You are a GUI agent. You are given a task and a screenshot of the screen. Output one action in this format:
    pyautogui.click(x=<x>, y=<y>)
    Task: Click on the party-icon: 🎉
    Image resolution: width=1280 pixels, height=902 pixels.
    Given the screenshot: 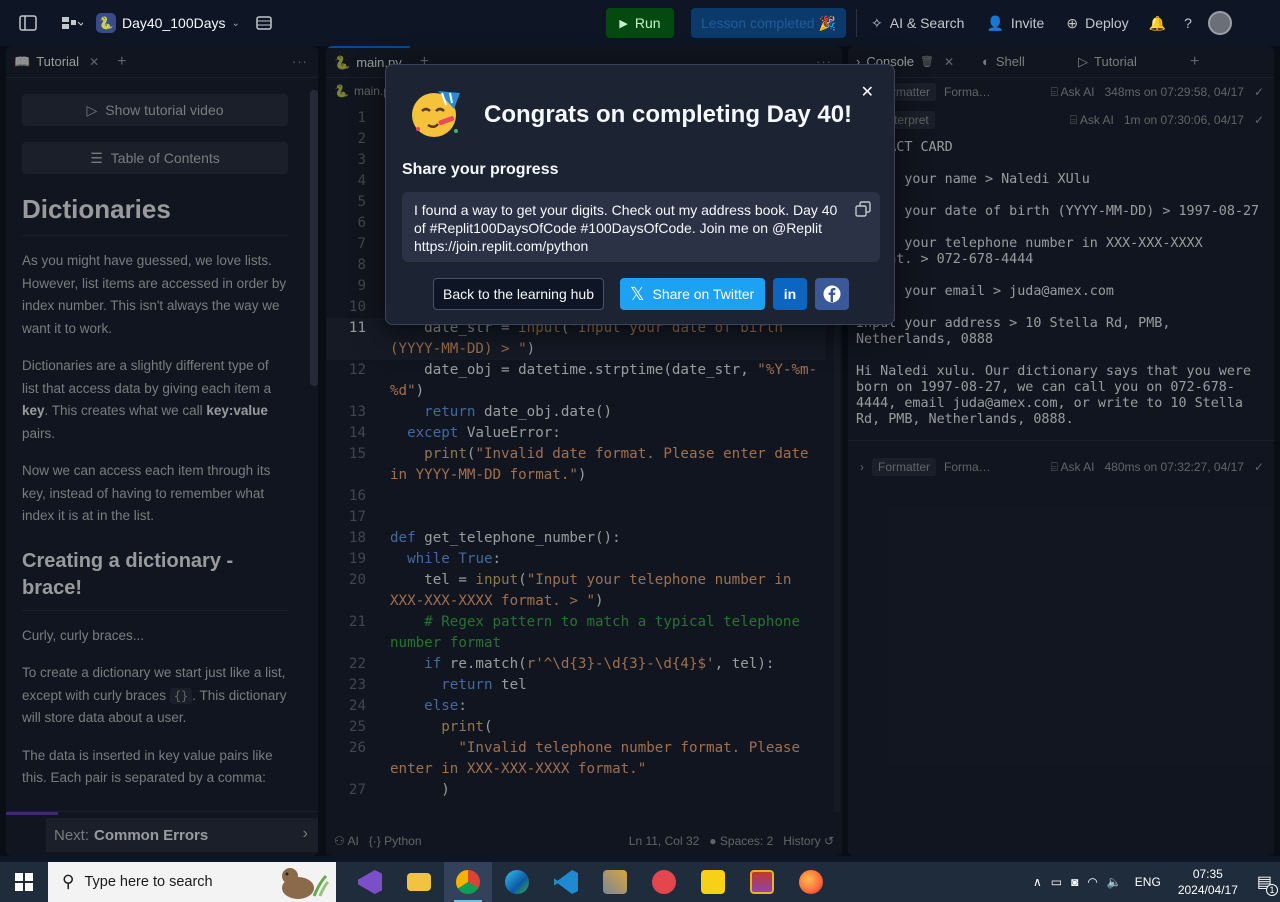 What is the action you would take?
    pyautogui.click(x=827, y=22)
    